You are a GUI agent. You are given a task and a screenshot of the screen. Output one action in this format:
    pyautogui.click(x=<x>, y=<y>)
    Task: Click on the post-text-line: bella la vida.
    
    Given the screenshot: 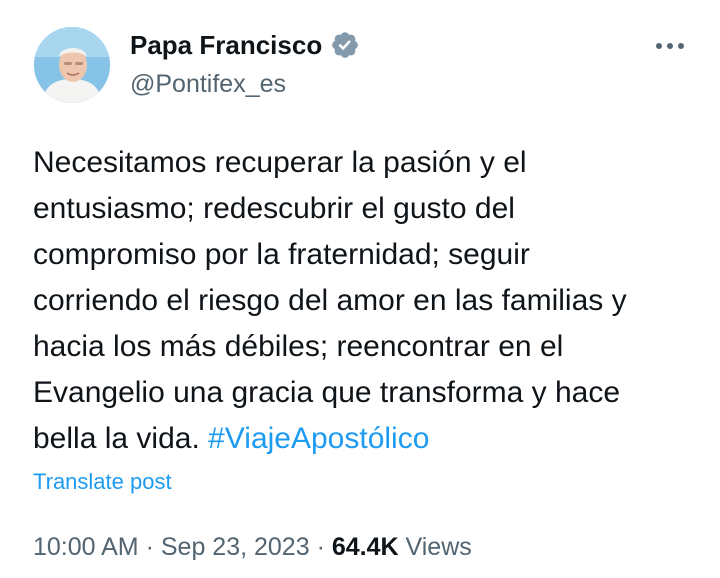 What is the action you would take?
    pyautogui.click(x=116, y=438)
    